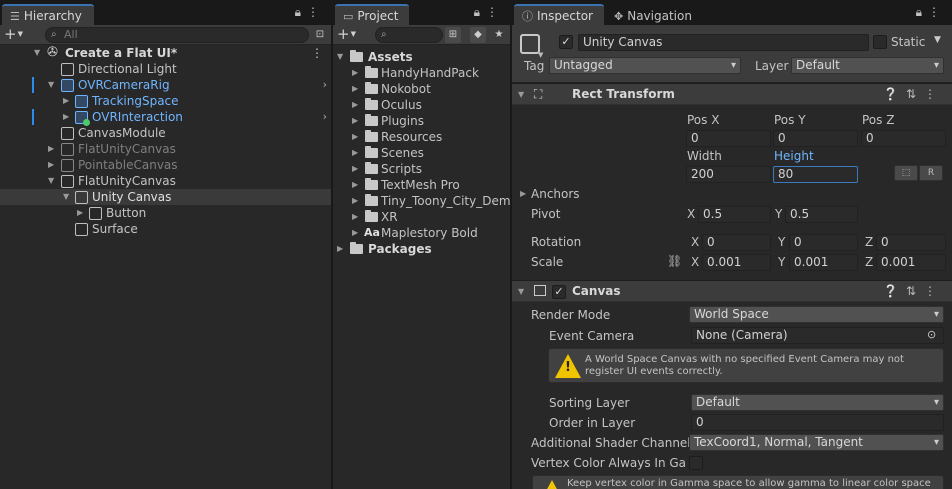 This screenshot has height=489, width=952. I want to click on tab-inspector: ⓘ Inspector, so click(559, 14).